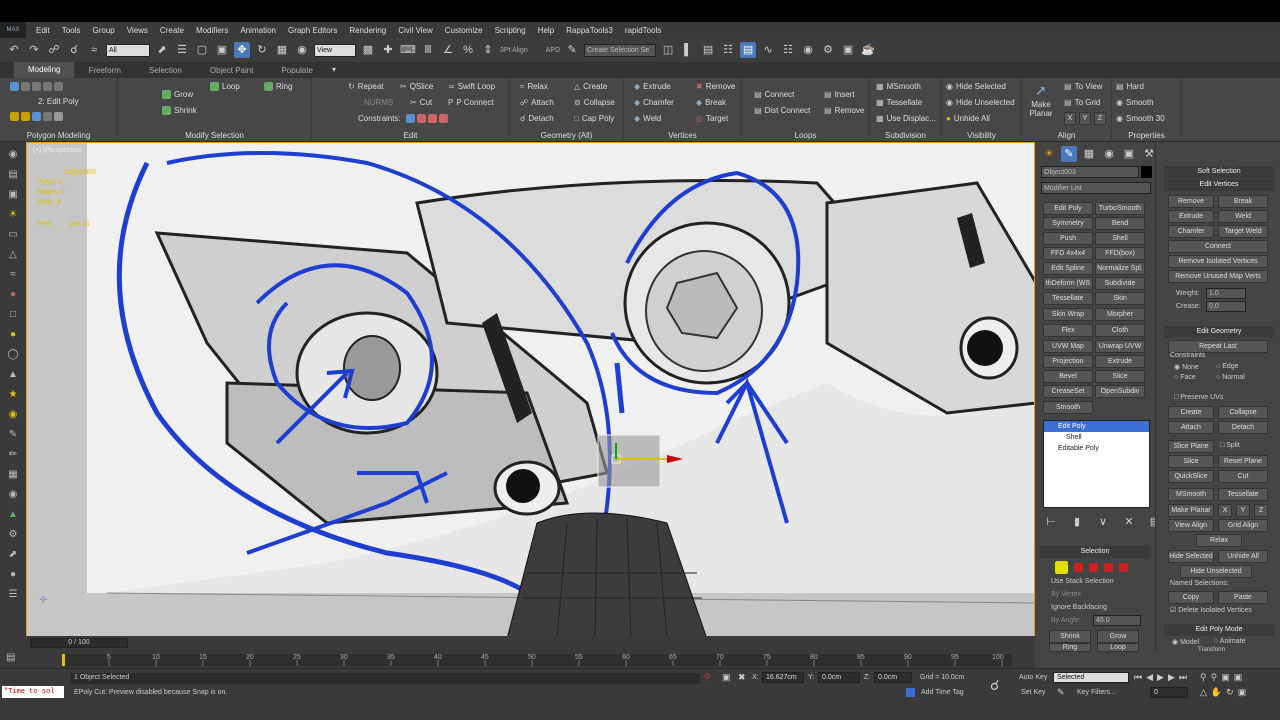  I want to click on mod-normalize-spline-button: Normalize Spl., so click(1120, 268).